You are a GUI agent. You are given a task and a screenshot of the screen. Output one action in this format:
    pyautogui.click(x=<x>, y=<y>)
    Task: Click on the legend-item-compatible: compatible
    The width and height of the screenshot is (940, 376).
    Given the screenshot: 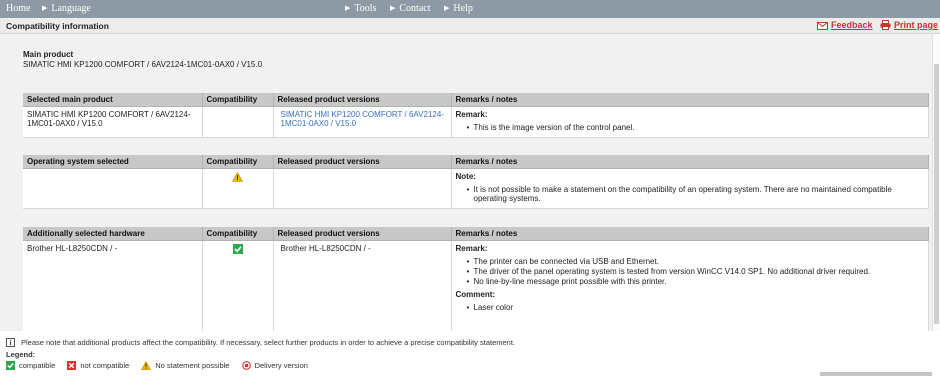 What is the action you would take?
    pyautogui.click(x=31, y=365)
    